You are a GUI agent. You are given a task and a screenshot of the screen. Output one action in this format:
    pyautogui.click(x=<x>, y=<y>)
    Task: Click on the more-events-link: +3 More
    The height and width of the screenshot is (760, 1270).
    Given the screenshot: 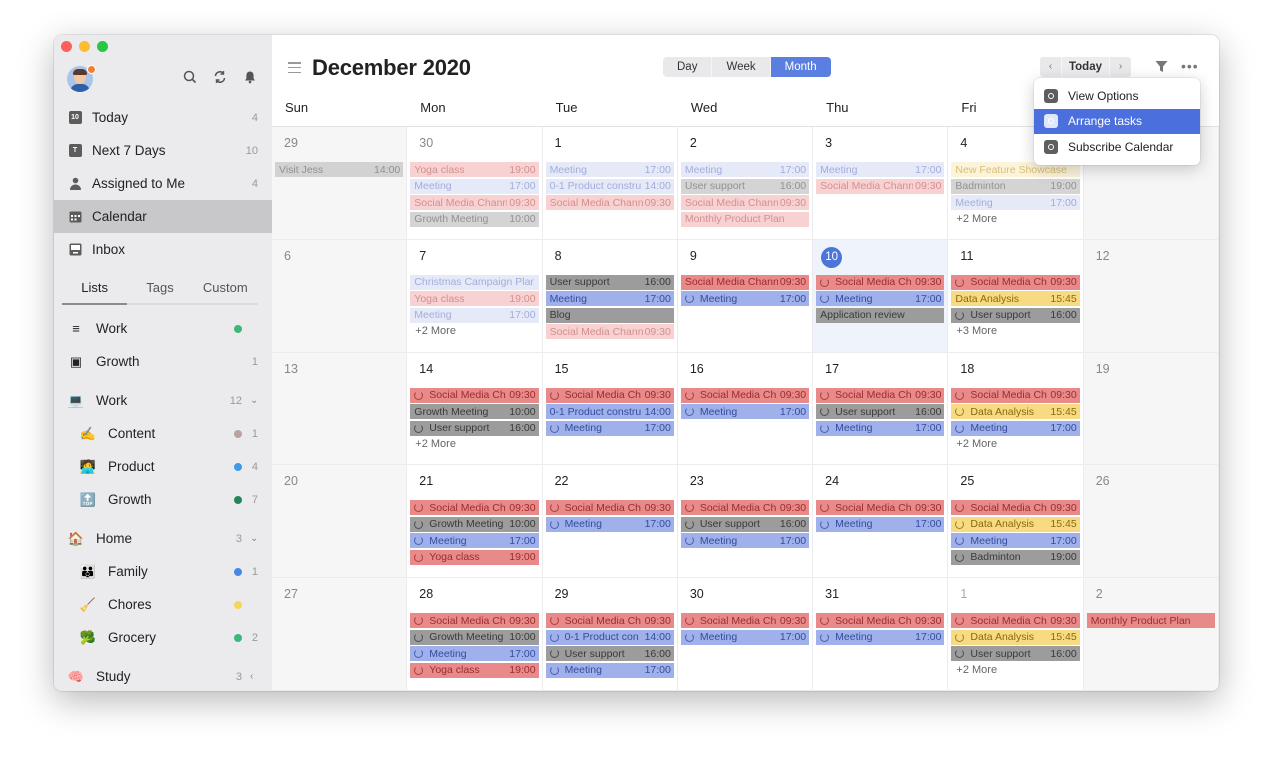 What is the action you would take?
    pyautogui.click(x=1015, y=331)
    